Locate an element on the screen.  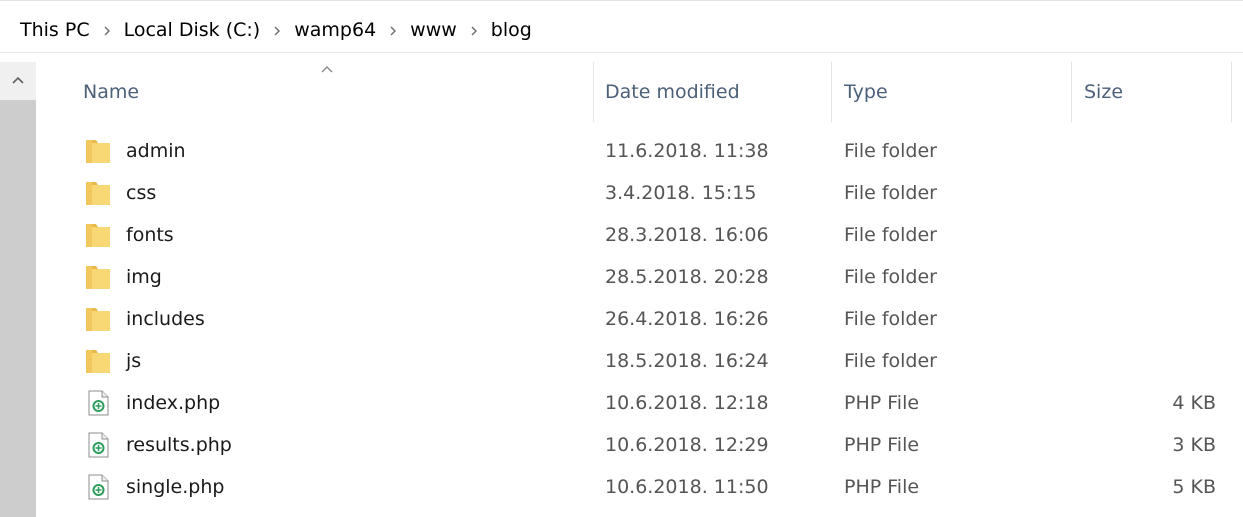
chevron-up-icon is located at coordinates (18, 80).